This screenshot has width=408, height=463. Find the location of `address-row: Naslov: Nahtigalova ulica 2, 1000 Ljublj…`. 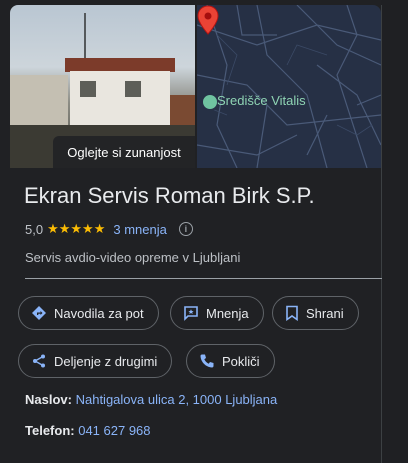

address-row: Naslov: Nahtigalova ulica 2, 1000 Ljublj… is located at coordinates (151, 399).